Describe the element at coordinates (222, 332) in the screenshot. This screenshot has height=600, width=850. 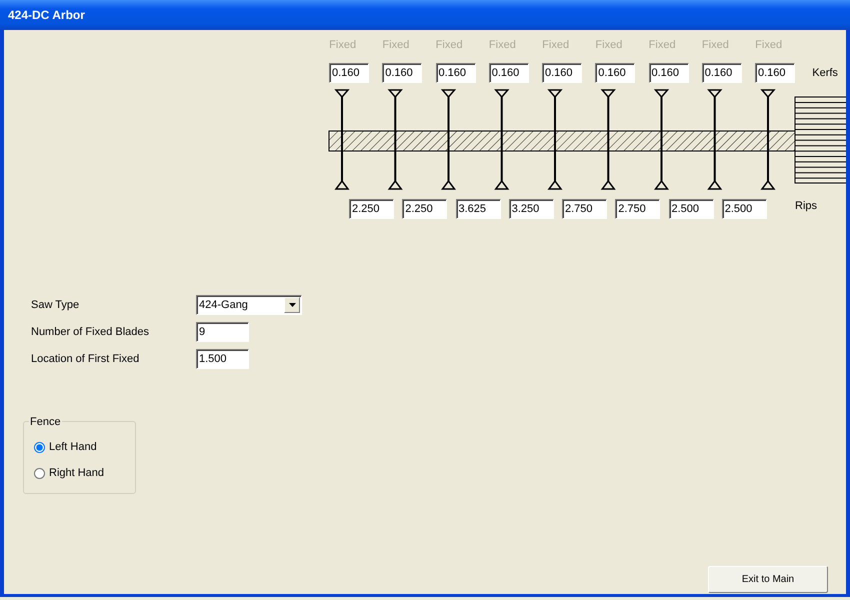
I see `text-field: 9` at that location.